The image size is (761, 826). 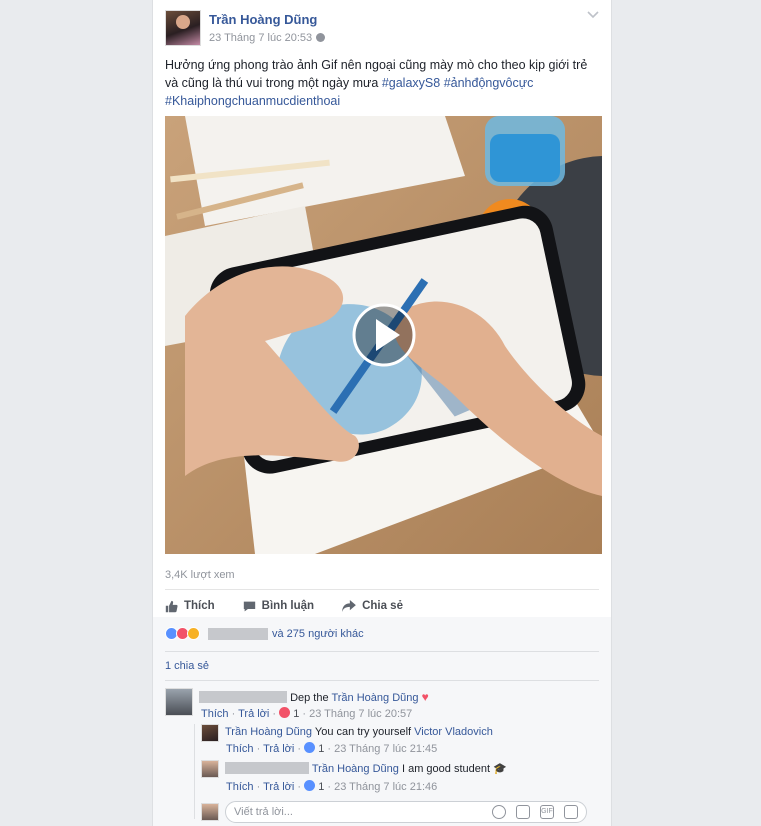 What do you see at coordinates (260, 38) in the screenshot?
I see `post-timestamp: 23 Tháng 7 lúc 20:53` at bounding box center [260, 38].